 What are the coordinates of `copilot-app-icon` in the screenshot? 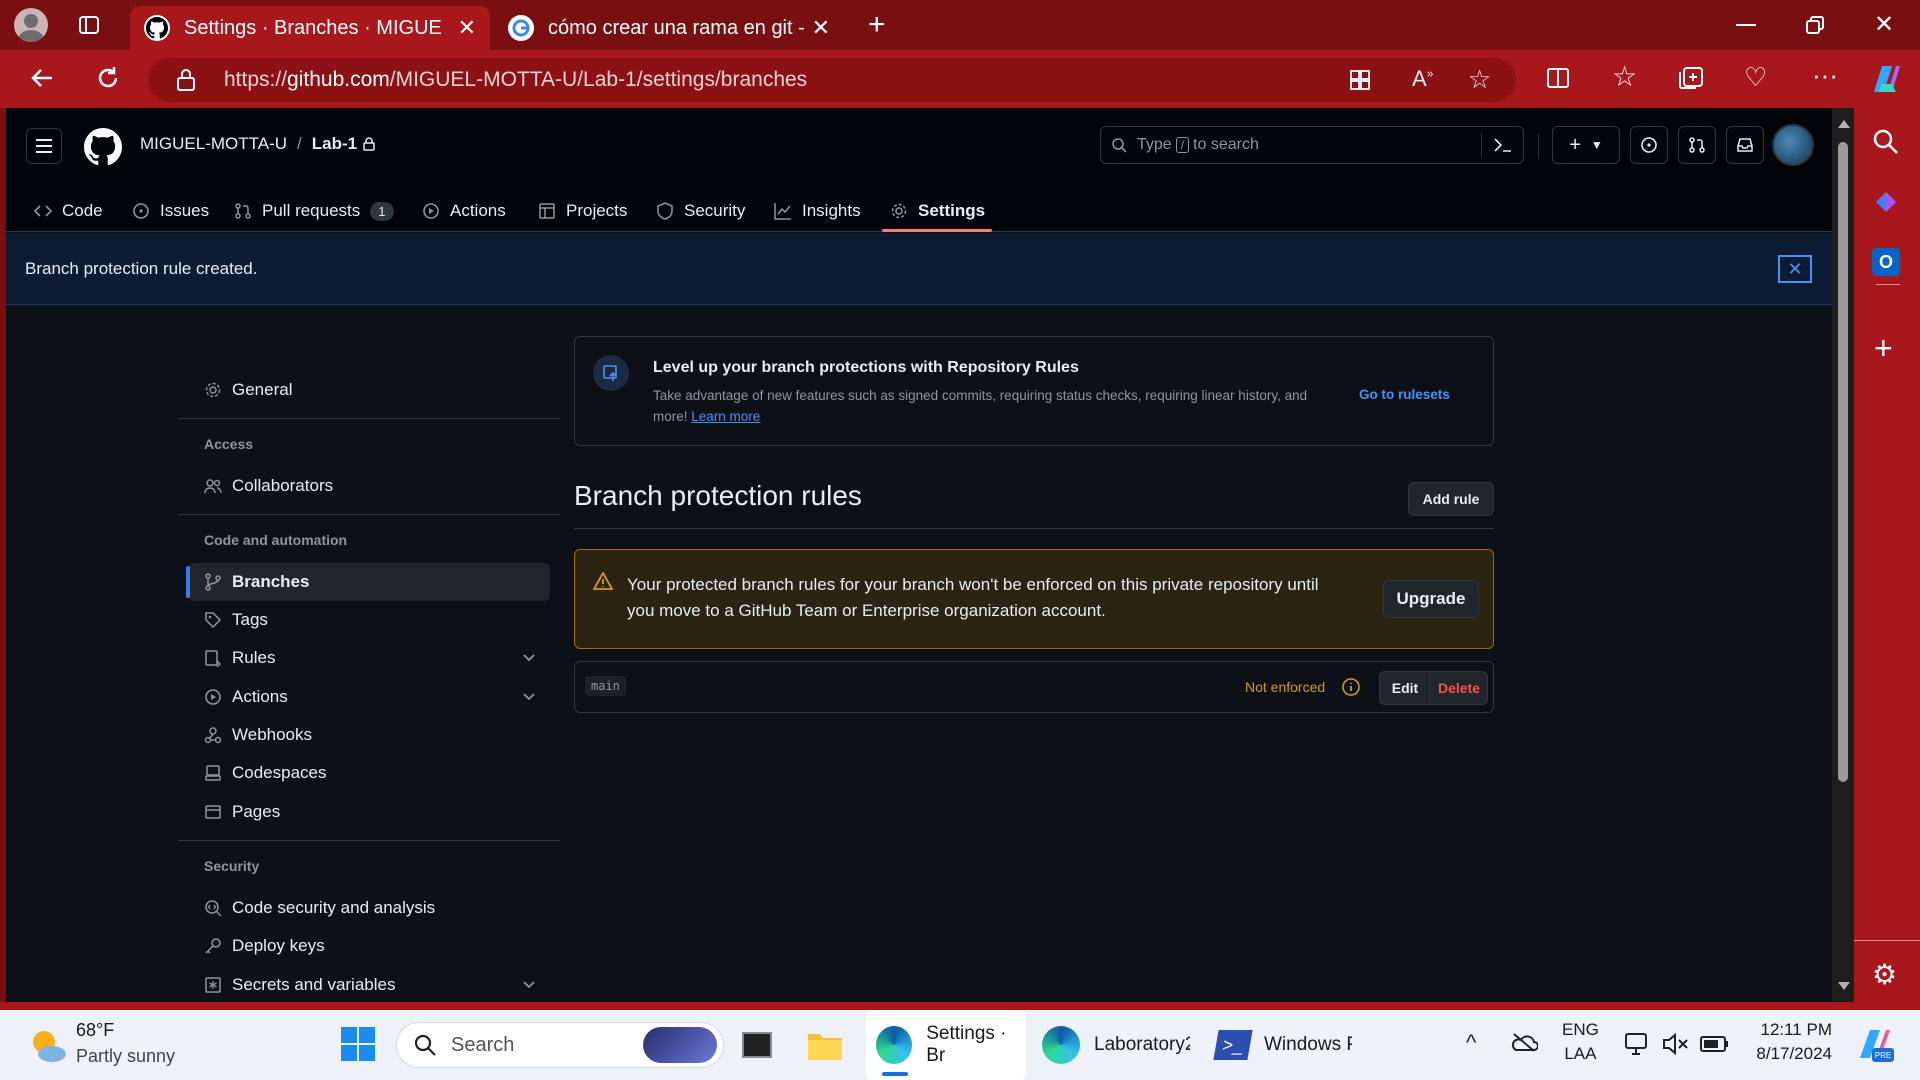 It's located at (1886, 202).